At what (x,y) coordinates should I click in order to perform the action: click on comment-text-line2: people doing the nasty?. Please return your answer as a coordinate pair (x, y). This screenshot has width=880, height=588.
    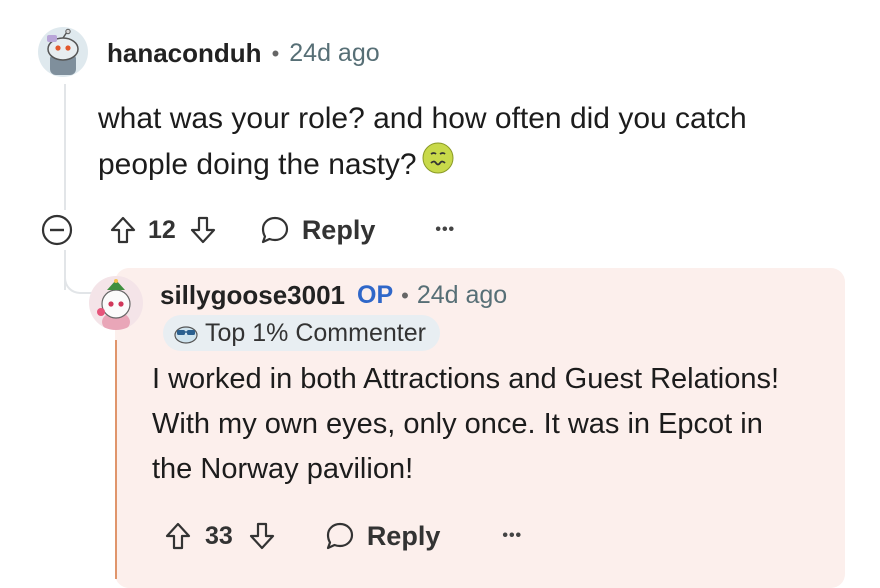
    Looking at the image, I should click on (257, 164).